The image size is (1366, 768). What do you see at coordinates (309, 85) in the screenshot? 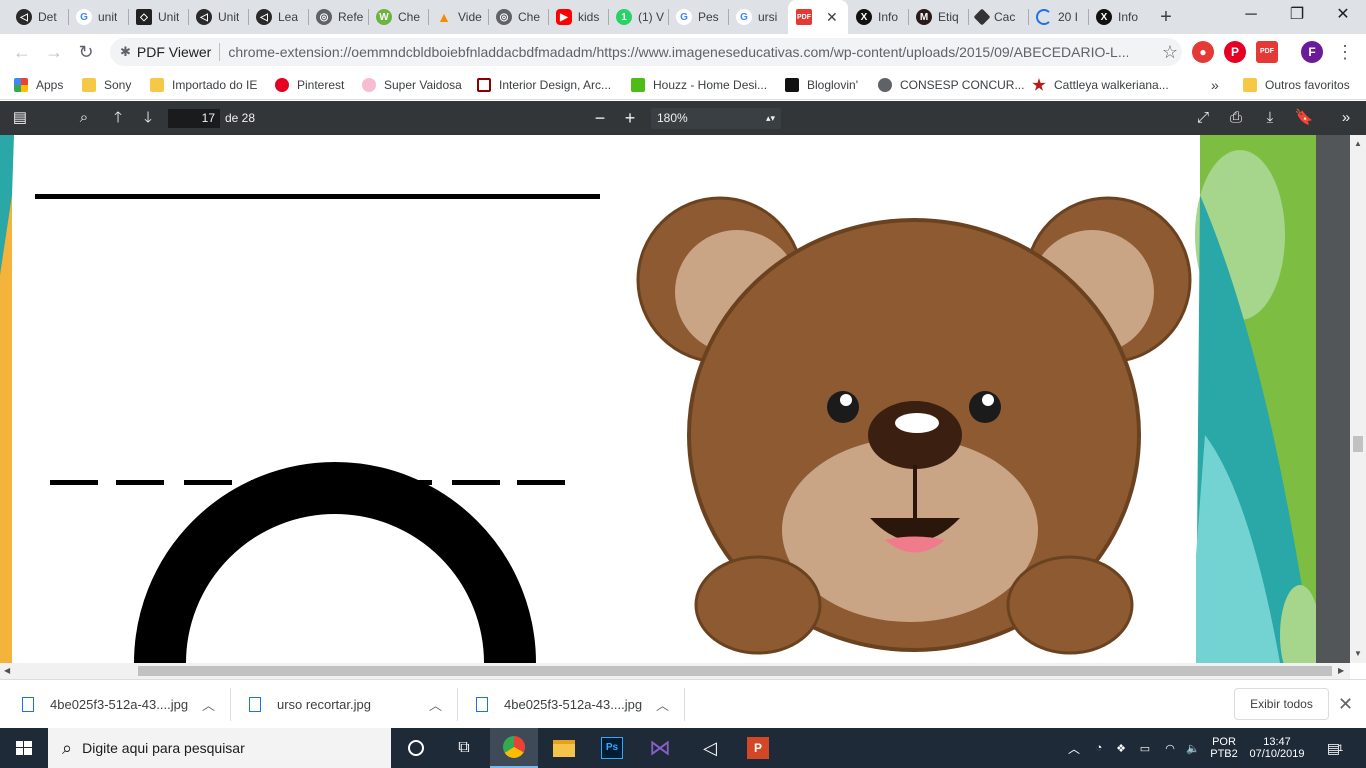
I see `bookmark-pinterest: Pinterest` at bounding box center [309, 85].